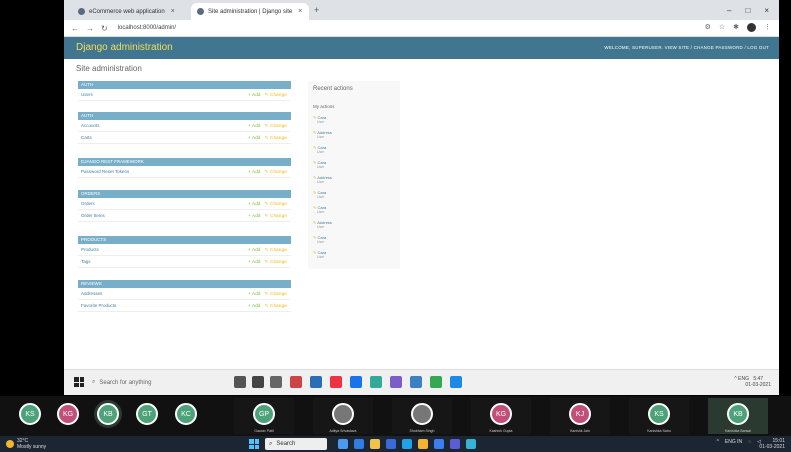 This screenshot has height=452, width=791. Describe the element at coordinates (124, 47) in the screenshot. I see `admin-brand: Django administration` at that location.